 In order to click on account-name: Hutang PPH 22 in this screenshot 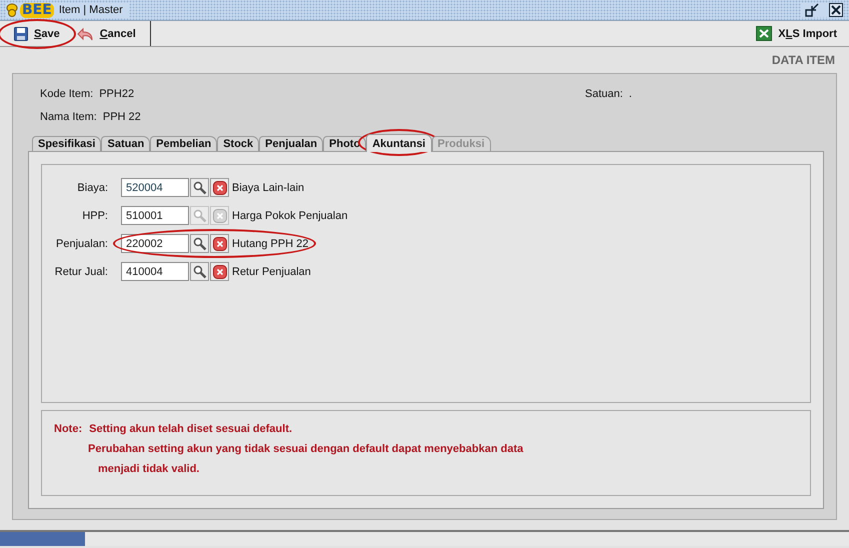, I will do `click(270, 244)`.